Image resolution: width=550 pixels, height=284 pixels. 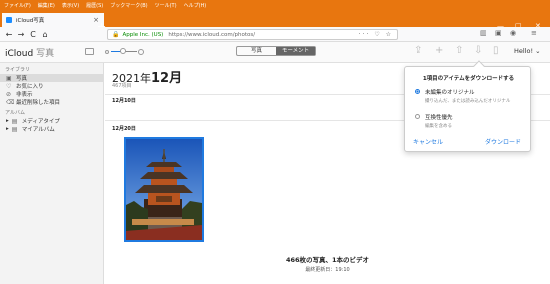 What do you see at coordinates (498, 33) in the screenshot?
I see `reader-view-icon: ▣` at bounding box center [498, 33].